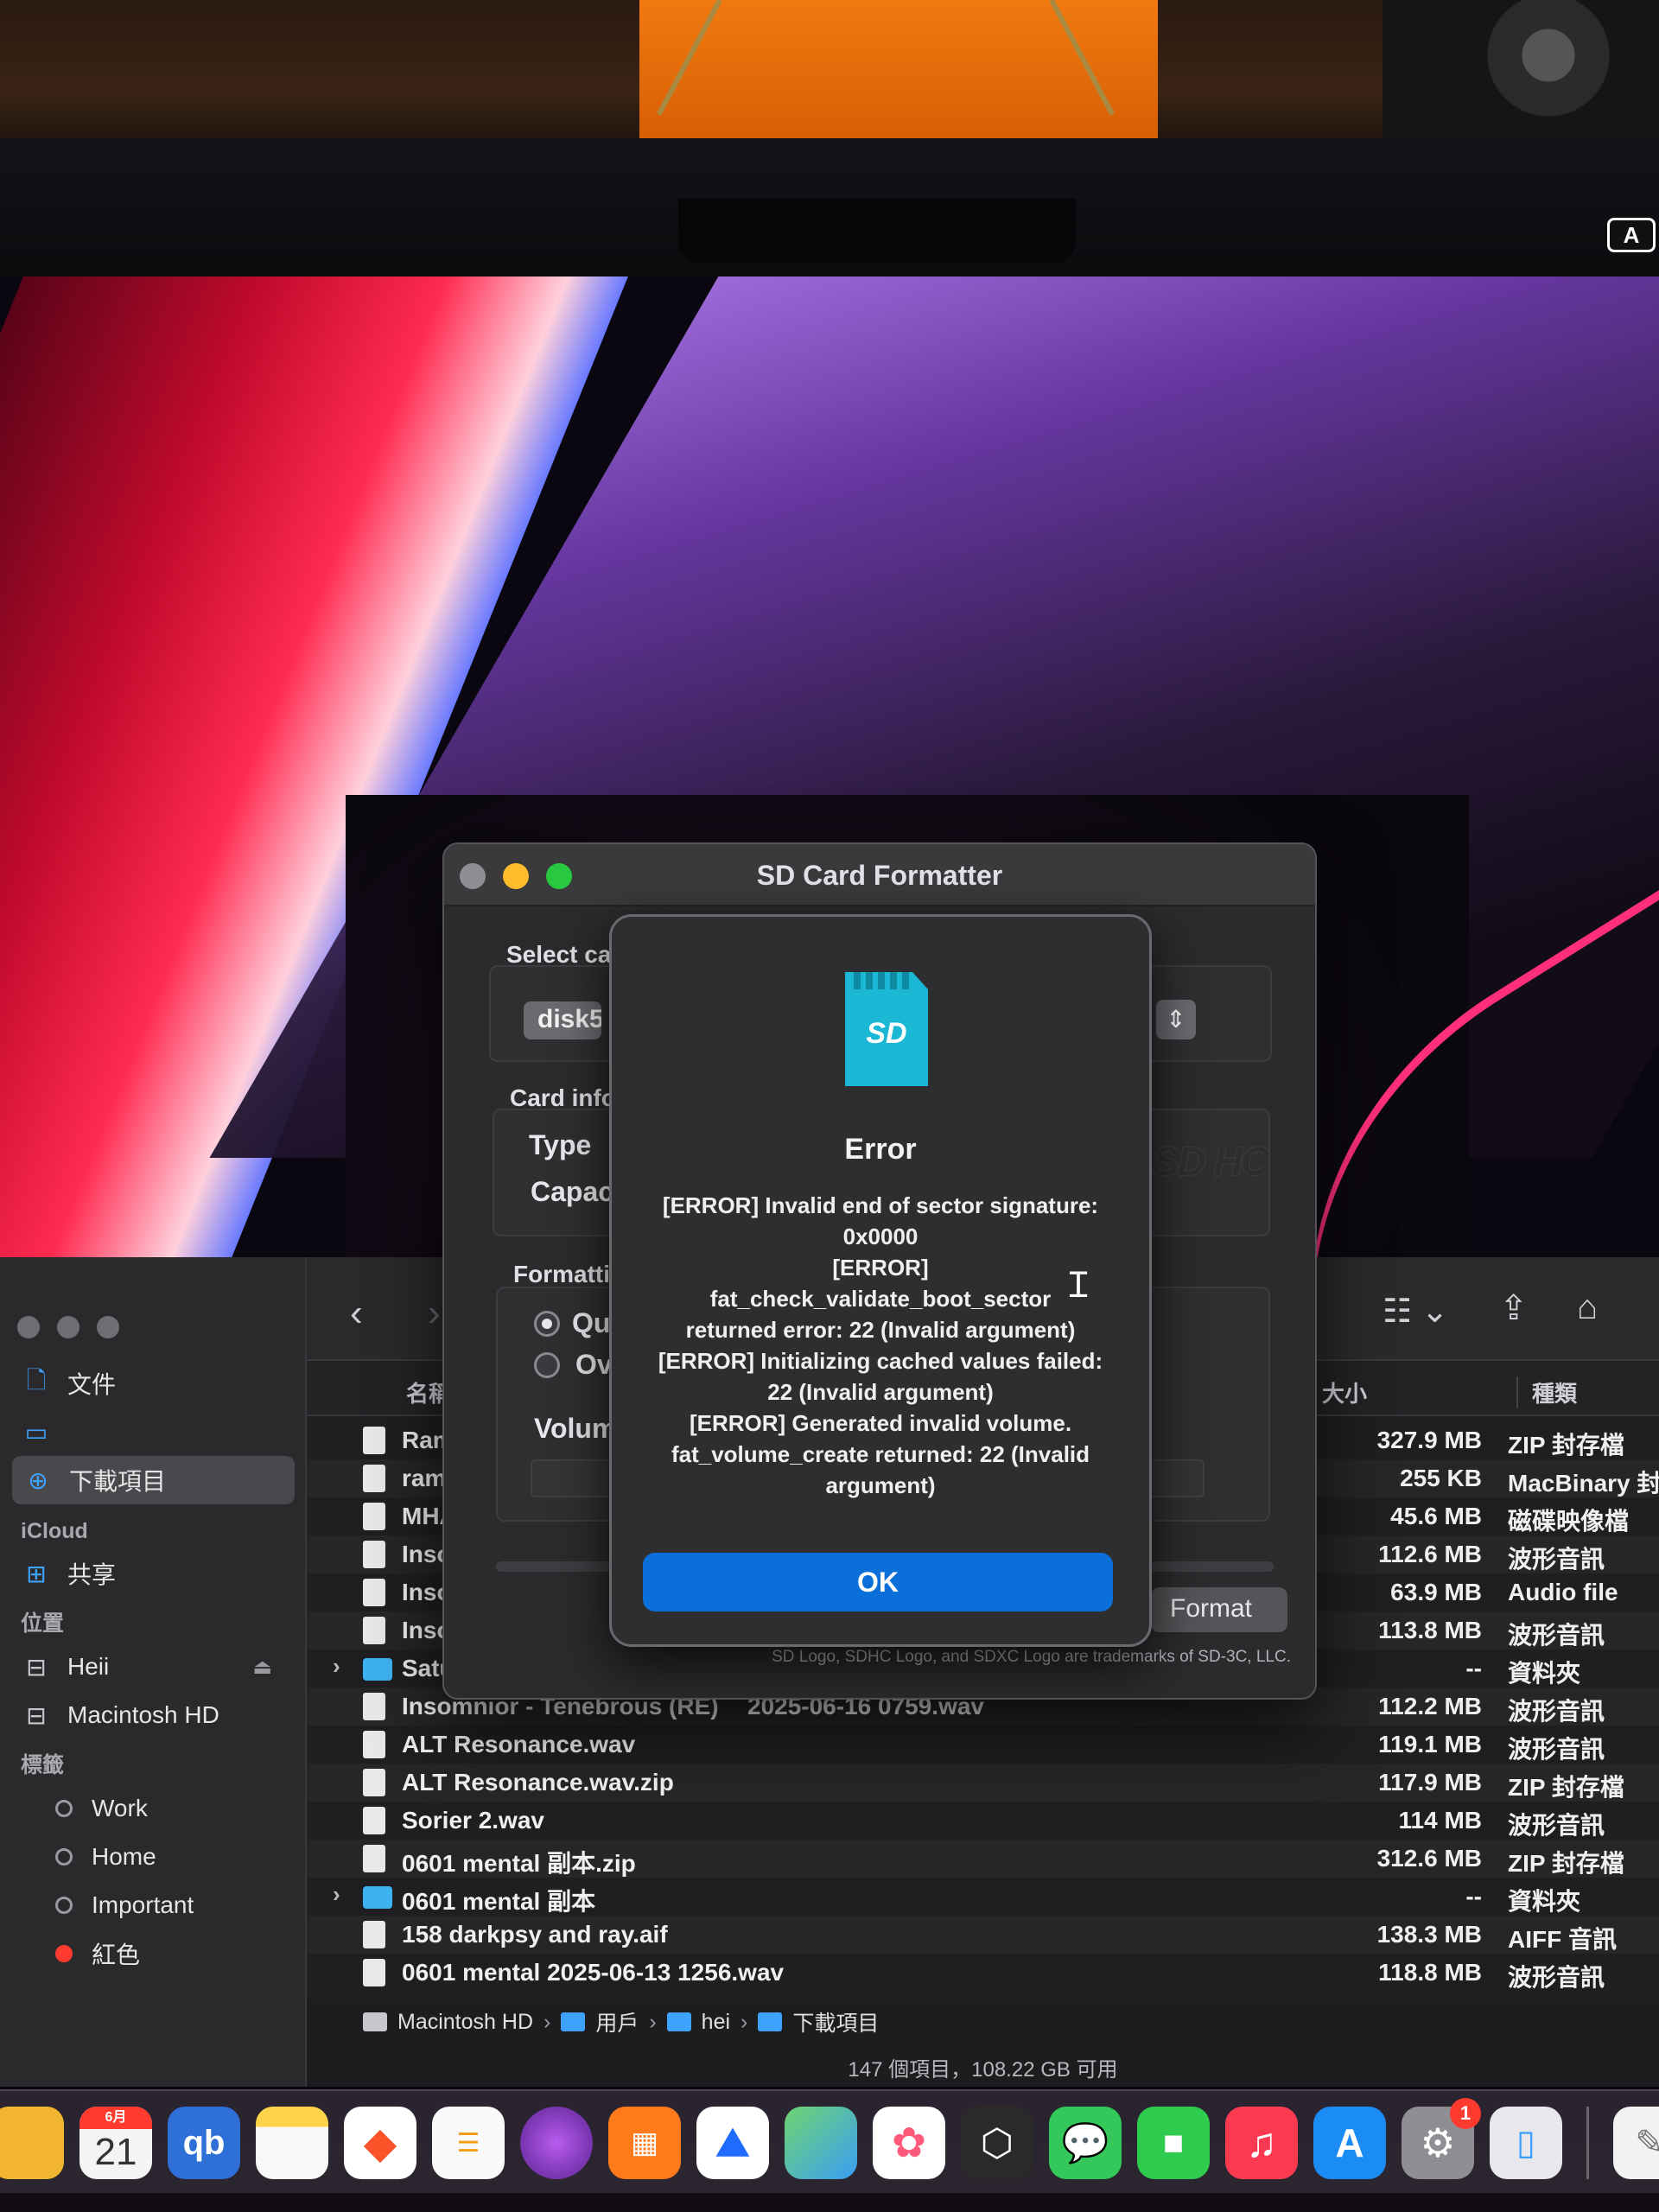 The width and height of the screenshot is (1659, 2212). I want to click on file-row: ALT Resonance.wav 119.1 MB 波形音訊, so click(983, 1745).